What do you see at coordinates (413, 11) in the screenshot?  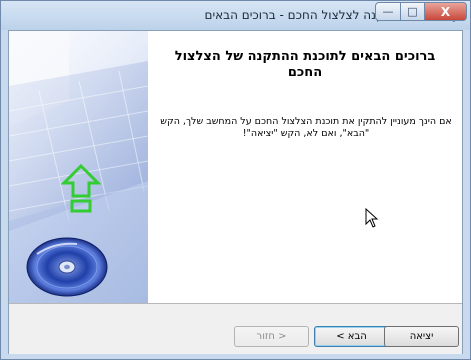 I see `maximize-button: □` at bounding box center [413, 11].